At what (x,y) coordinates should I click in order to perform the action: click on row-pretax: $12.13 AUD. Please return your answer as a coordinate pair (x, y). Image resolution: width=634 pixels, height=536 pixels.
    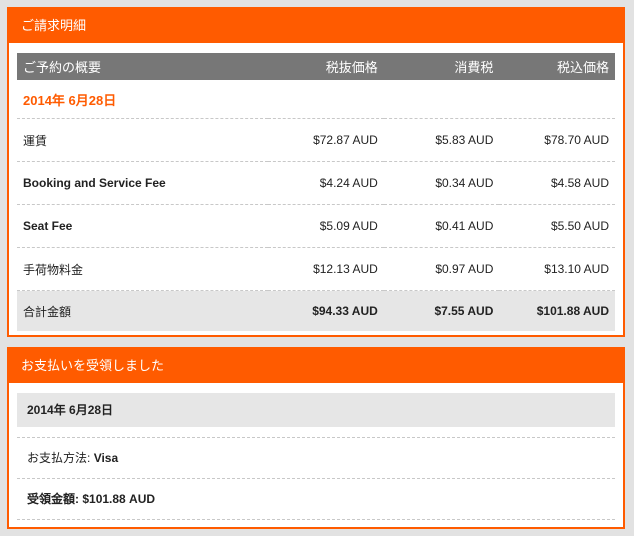
    Looking at the image, I should click on (326, 269).